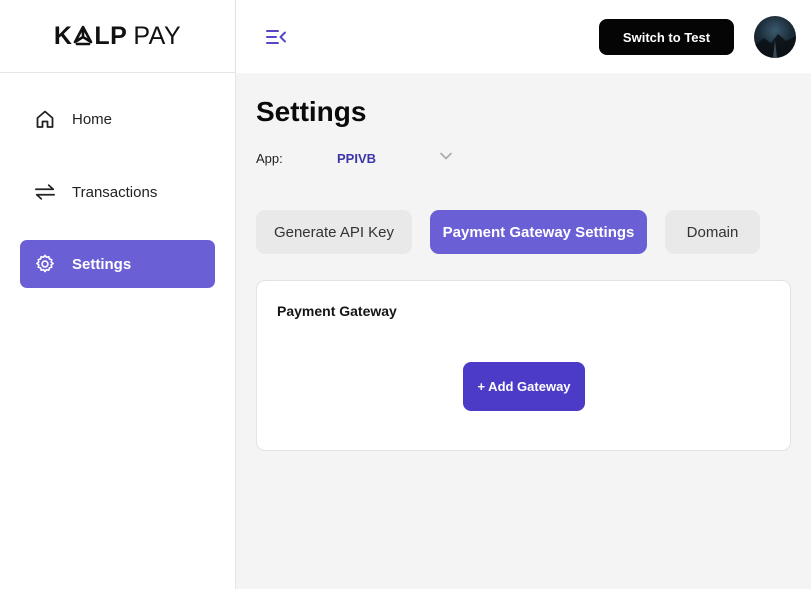 Image resolution: width=811 pixels, height=589 pixels. I want to click on app-select: PPIVB, so click(402, 161).